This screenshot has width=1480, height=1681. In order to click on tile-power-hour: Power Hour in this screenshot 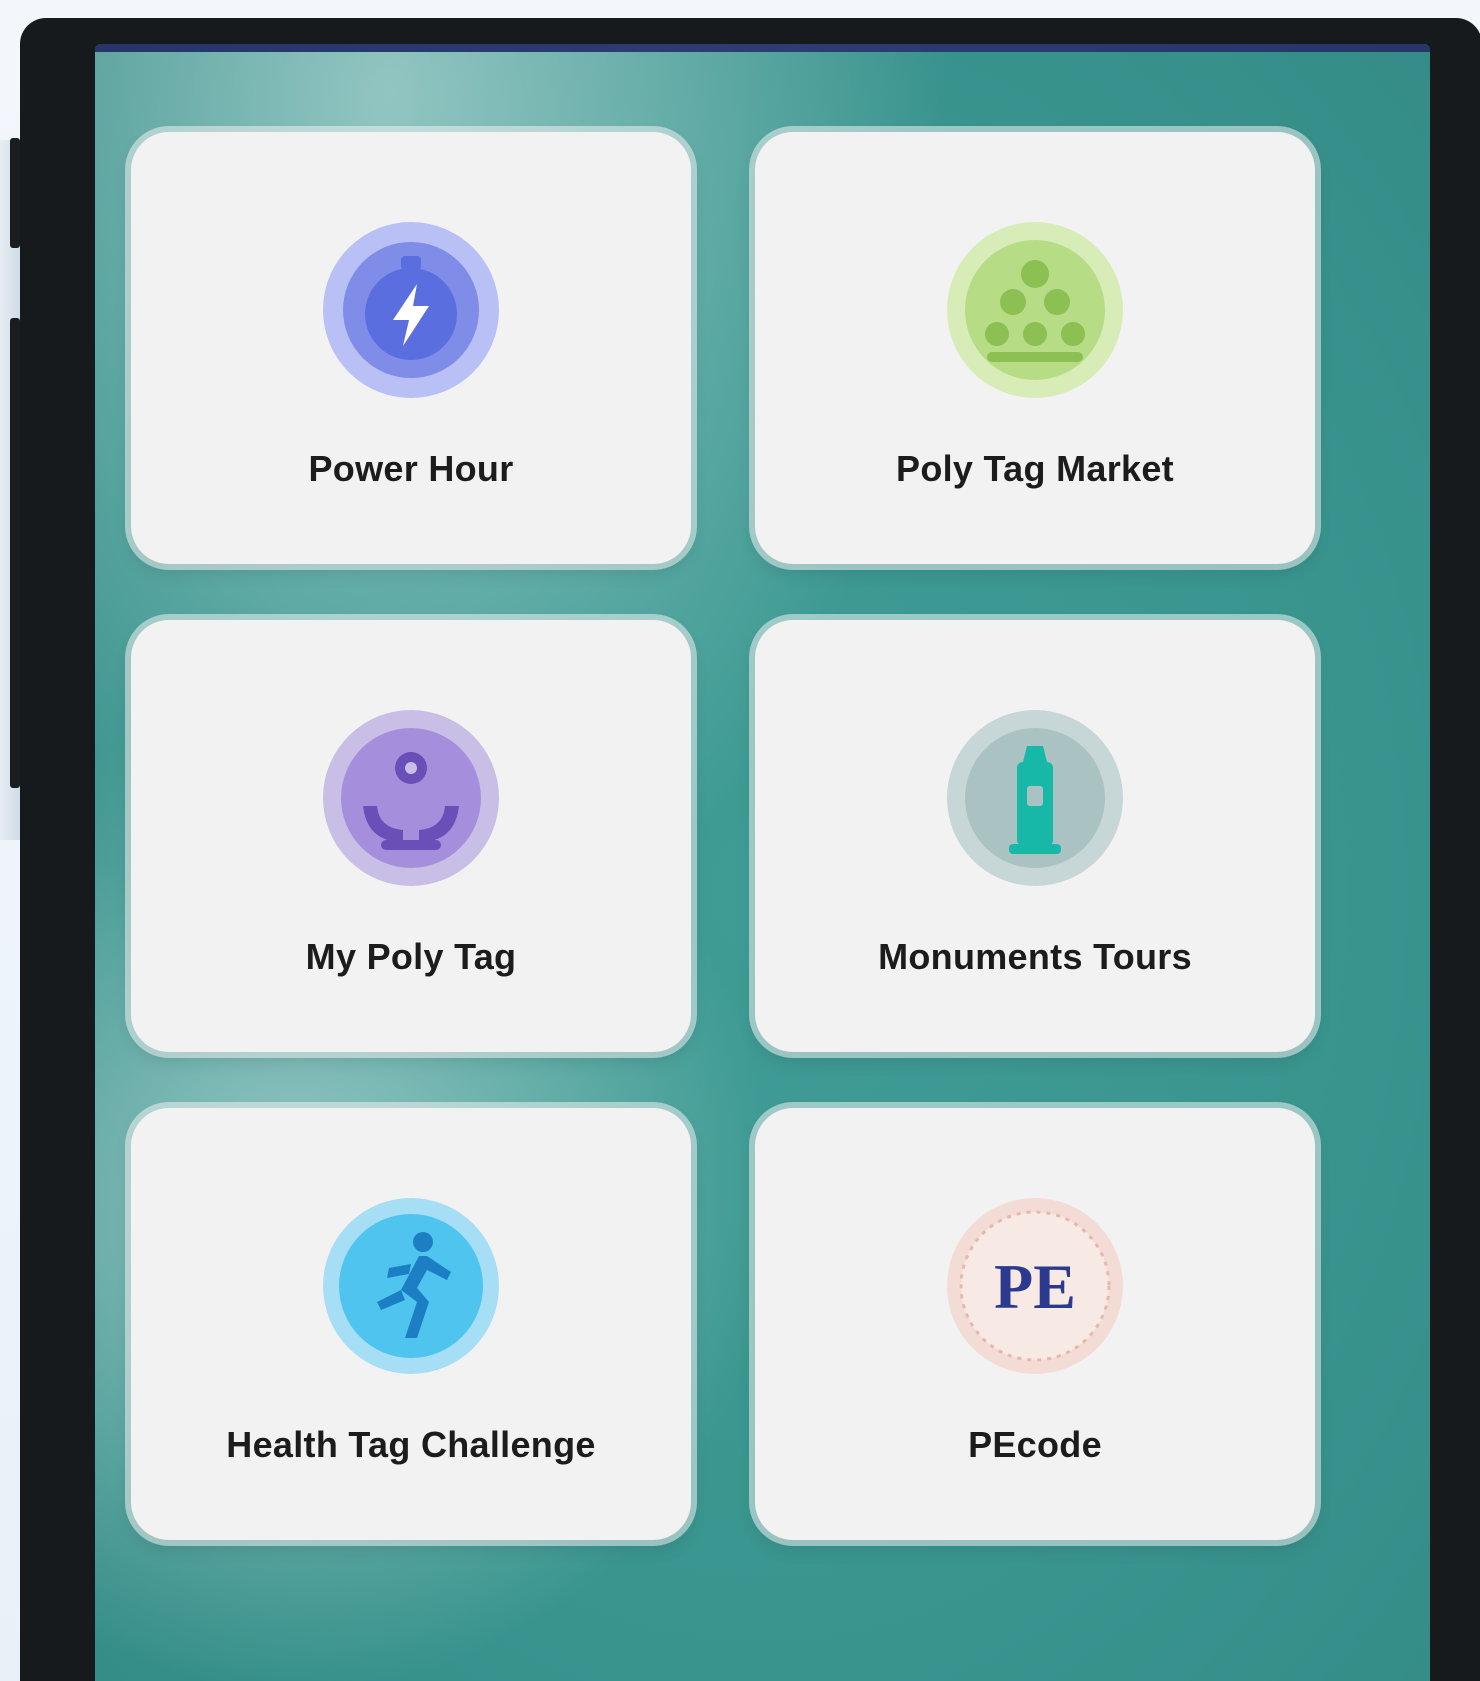, I will do `click(411, 348)`.